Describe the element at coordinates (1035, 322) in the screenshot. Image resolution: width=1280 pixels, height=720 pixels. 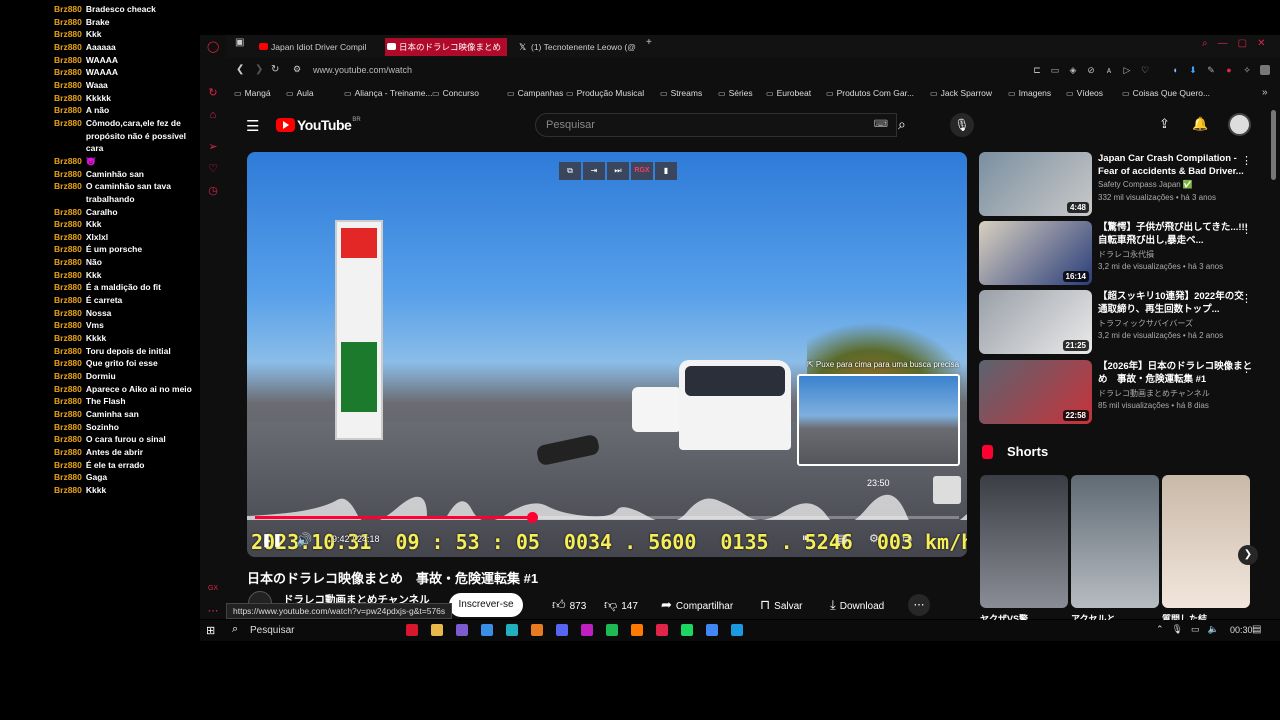
I see `video-thumbnail: 21:25` at that location.